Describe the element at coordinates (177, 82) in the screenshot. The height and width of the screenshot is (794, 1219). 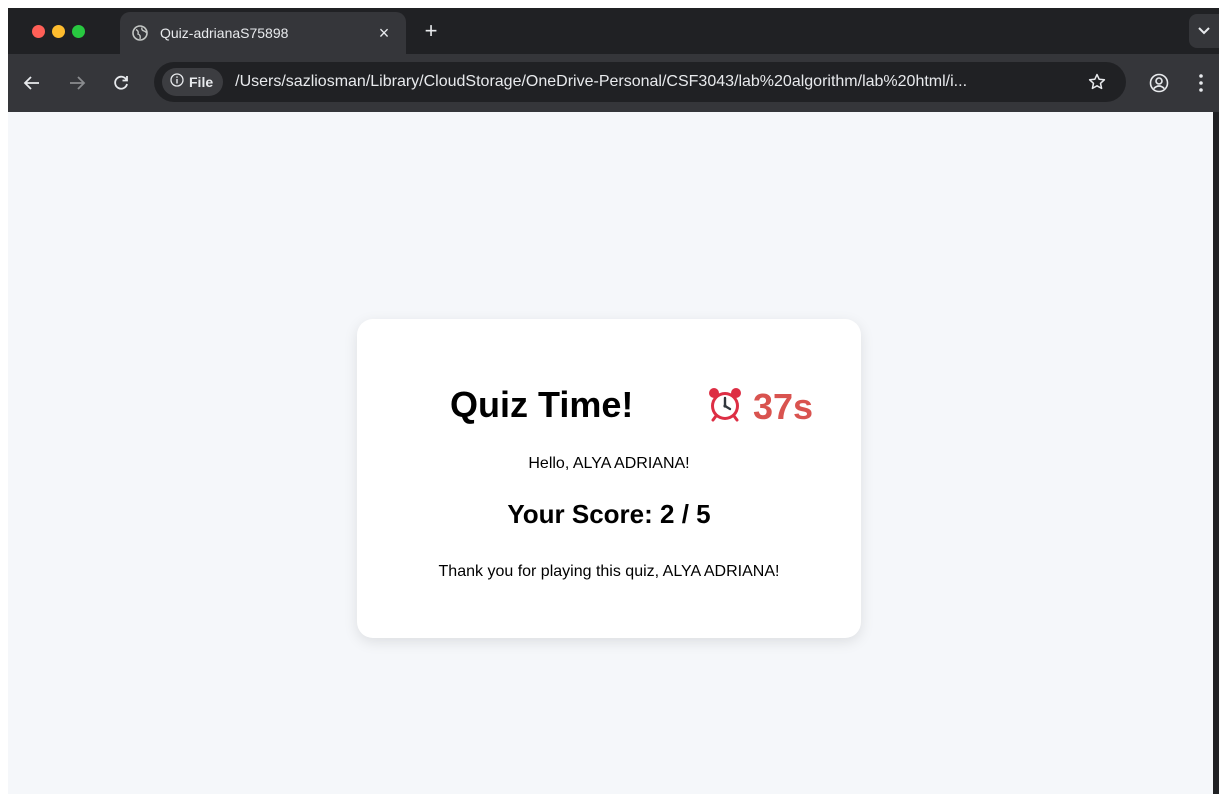
I see `info-icon` at that location.